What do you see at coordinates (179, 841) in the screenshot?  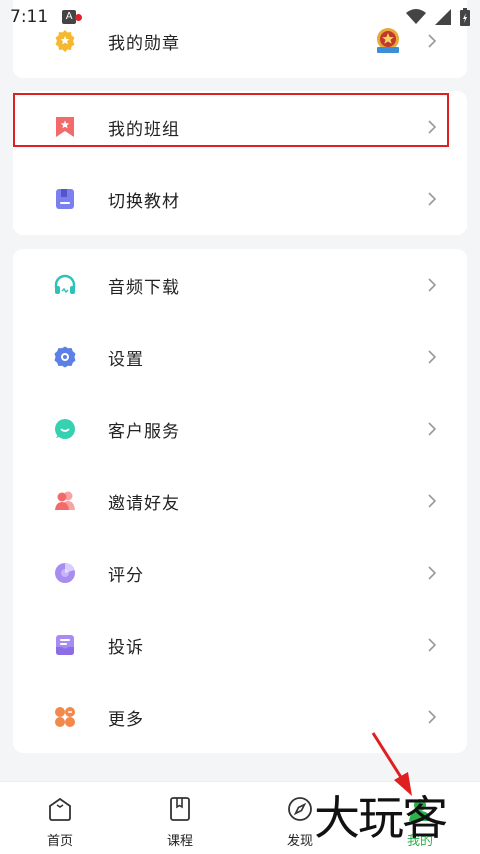 I see `tab-label: 课程` at bounding box center [179, 841].